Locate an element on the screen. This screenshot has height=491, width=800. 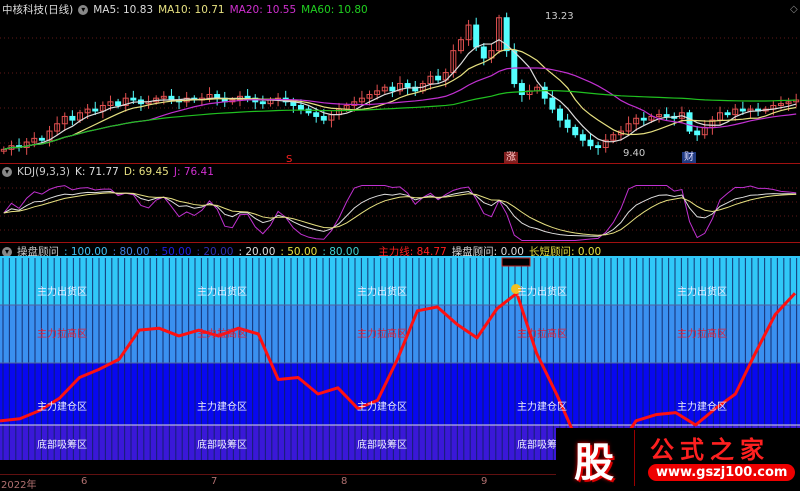
kdj-k: K: 71.77 is located at coordinates (96, 172).